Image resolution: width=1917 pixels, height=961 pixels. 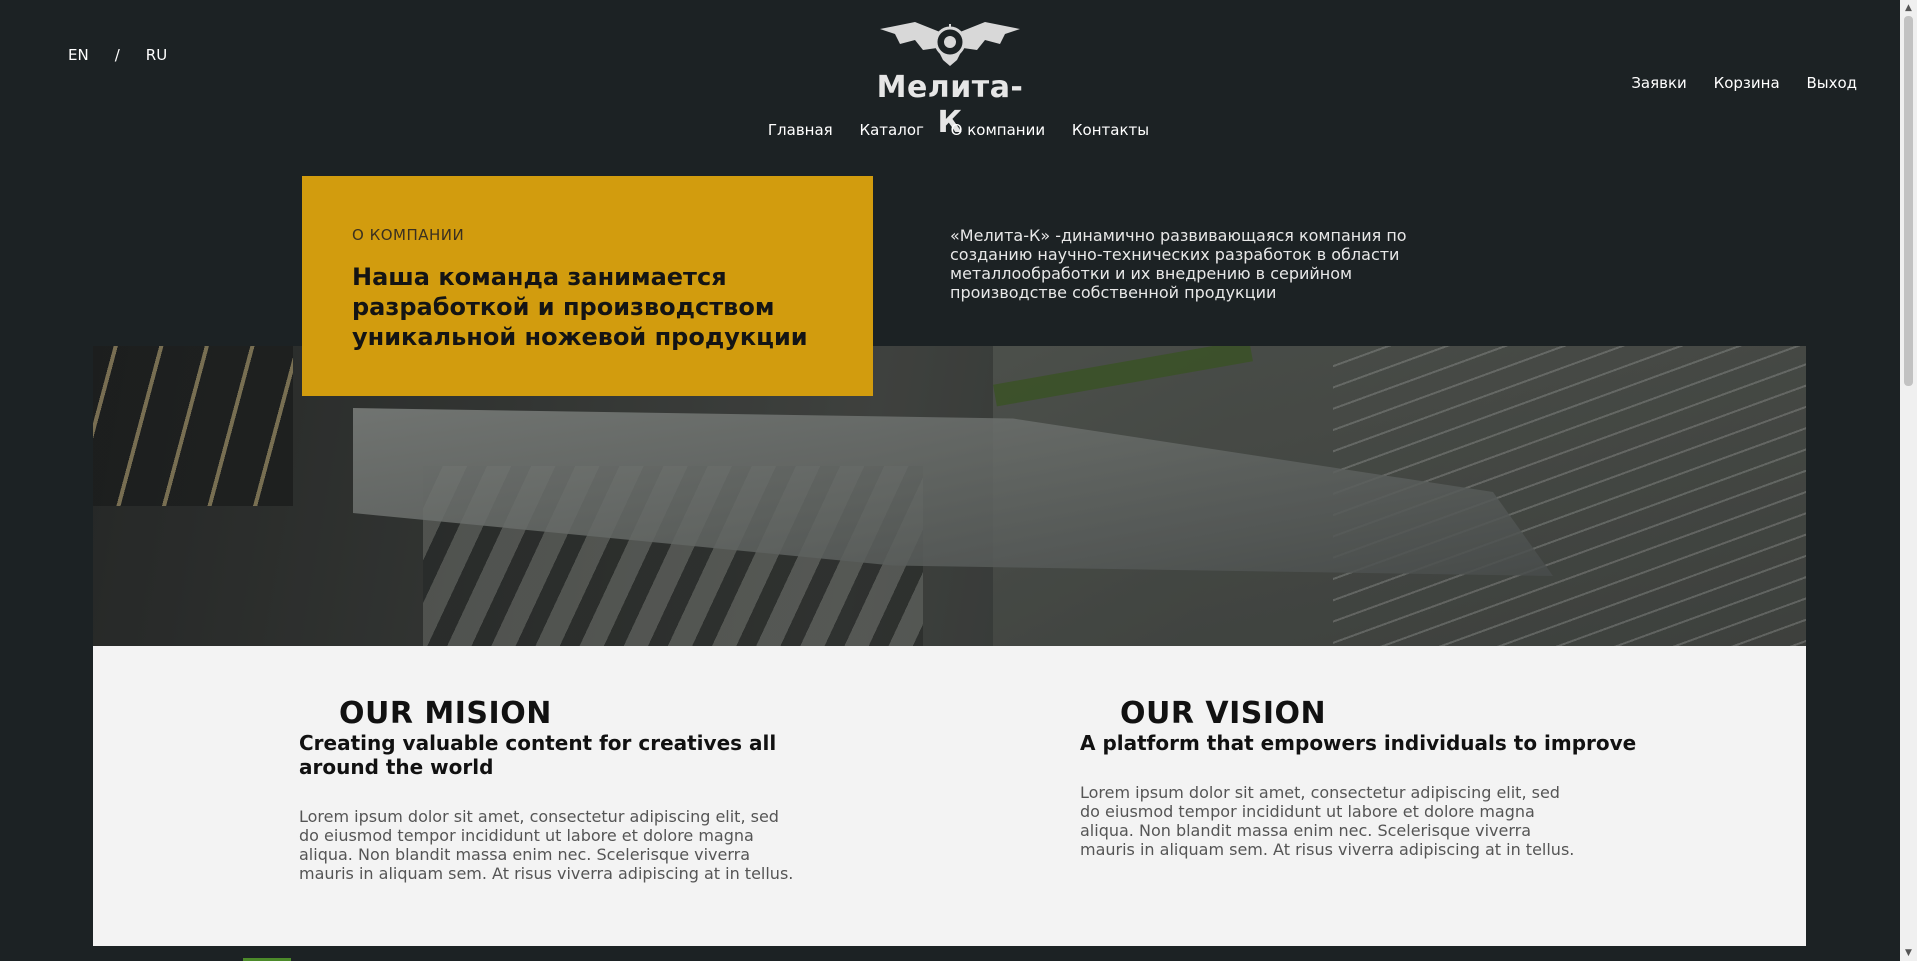 What do you see at coordinates (445, 713) in the screenshot?
I see `mission-title: OUR MISION` at bounding box center [445, 713].